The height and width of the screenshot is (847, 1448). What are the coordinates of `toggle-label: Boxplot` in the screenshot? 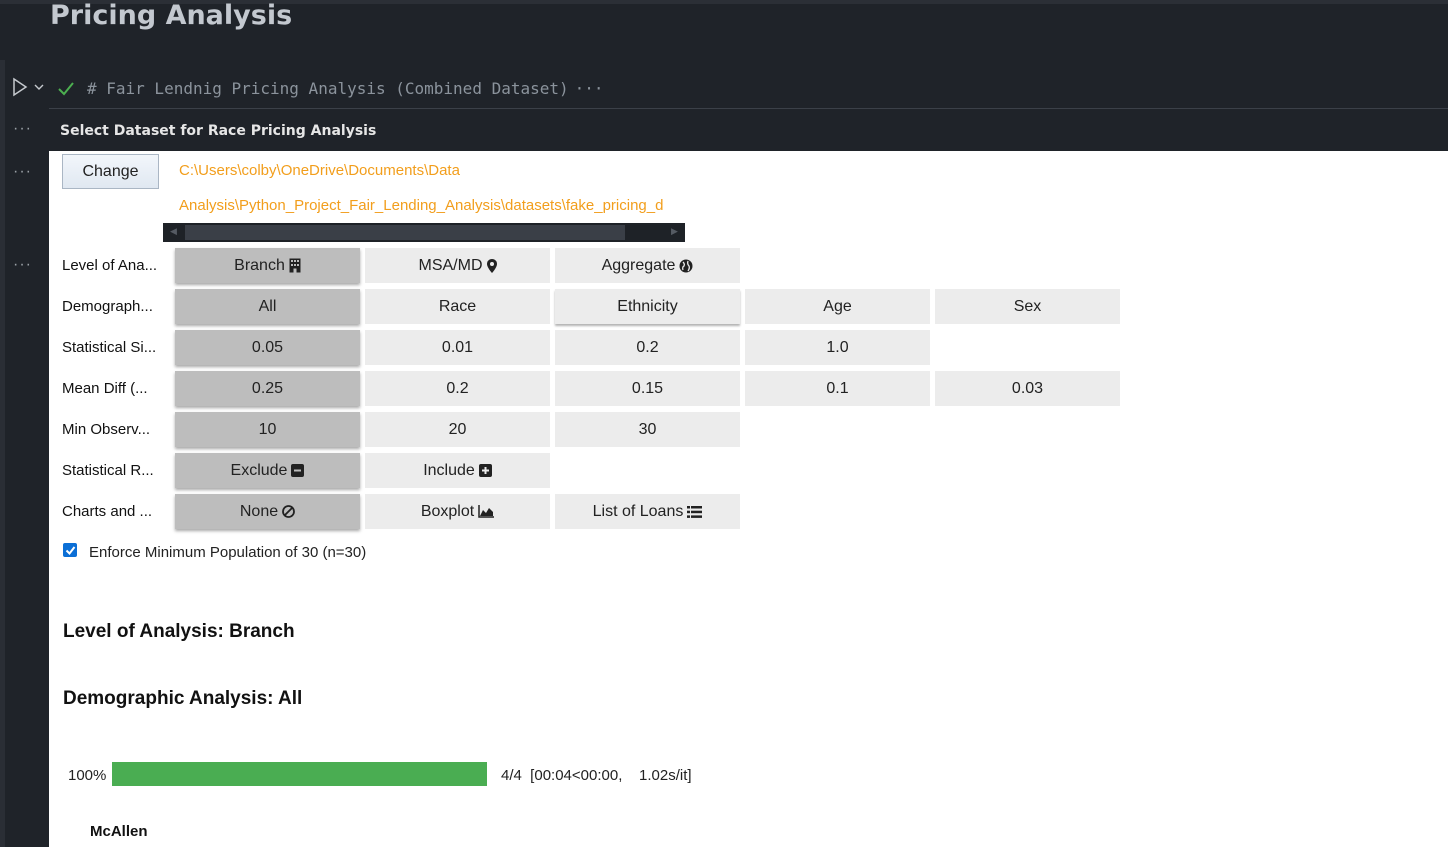 It's located at (447, 511).